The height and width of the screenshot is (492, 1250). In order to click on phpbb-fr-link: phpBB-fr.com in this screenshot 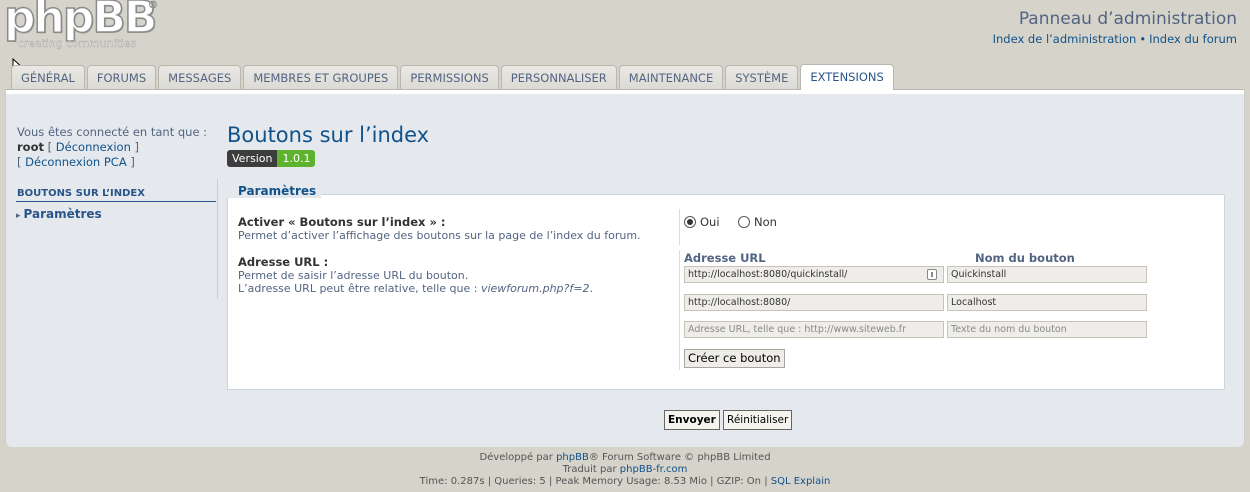, I will do `click(654, 469)`.